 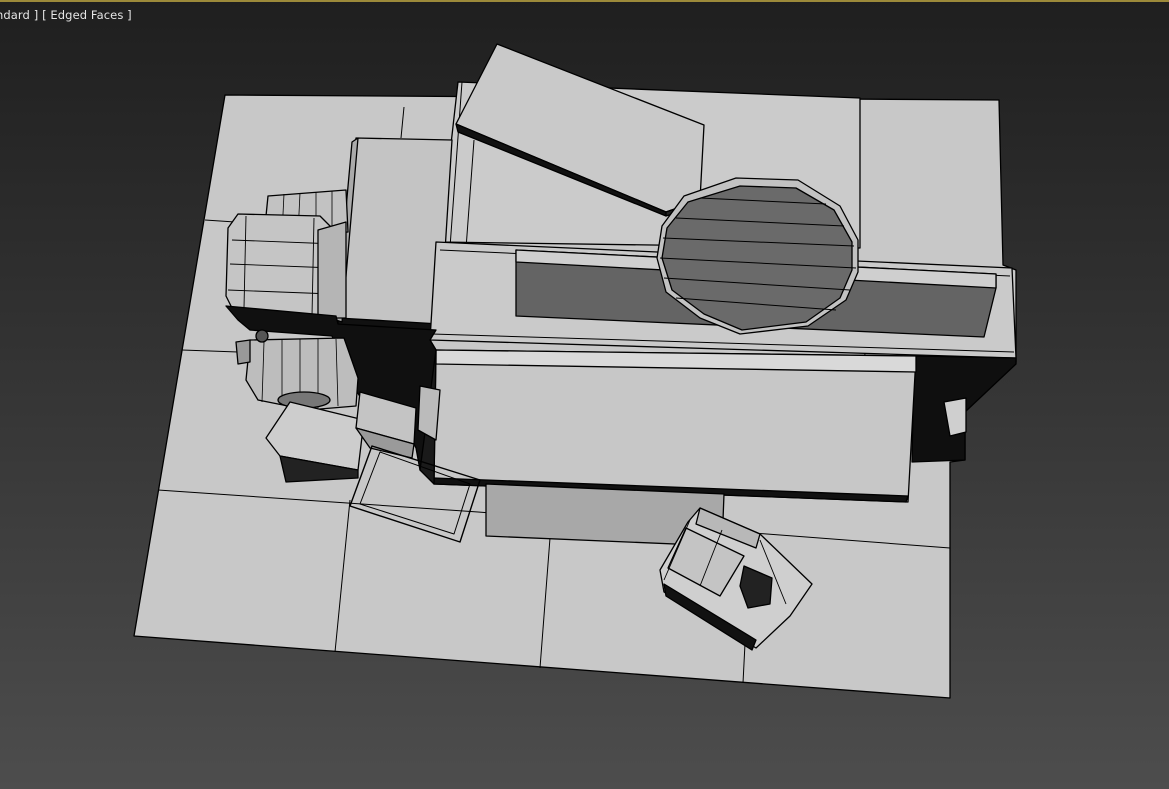 I want to click on viewport-label: ndard ] [ Edged Faces ], so click(x=66, y=15).